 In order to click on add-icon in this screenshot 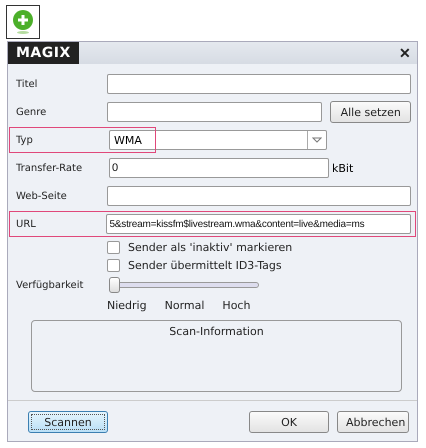, I will do `click(23, 22)`.